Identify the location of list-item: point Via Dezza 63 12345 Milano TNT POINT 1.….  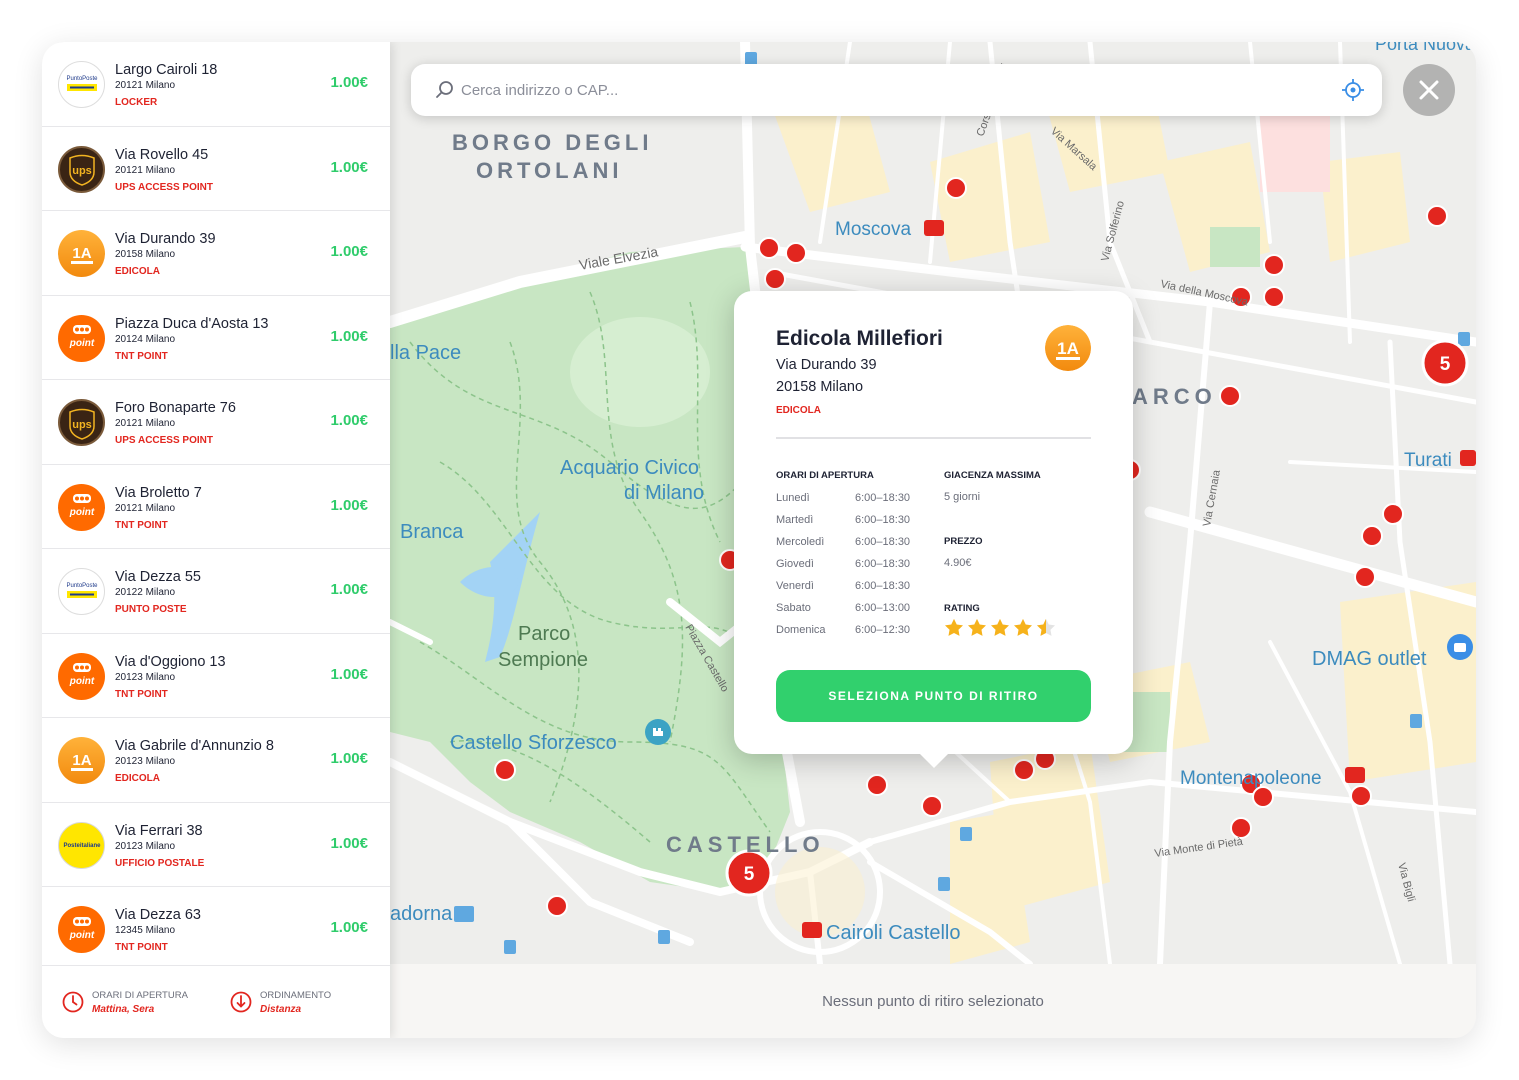
(216, 929).